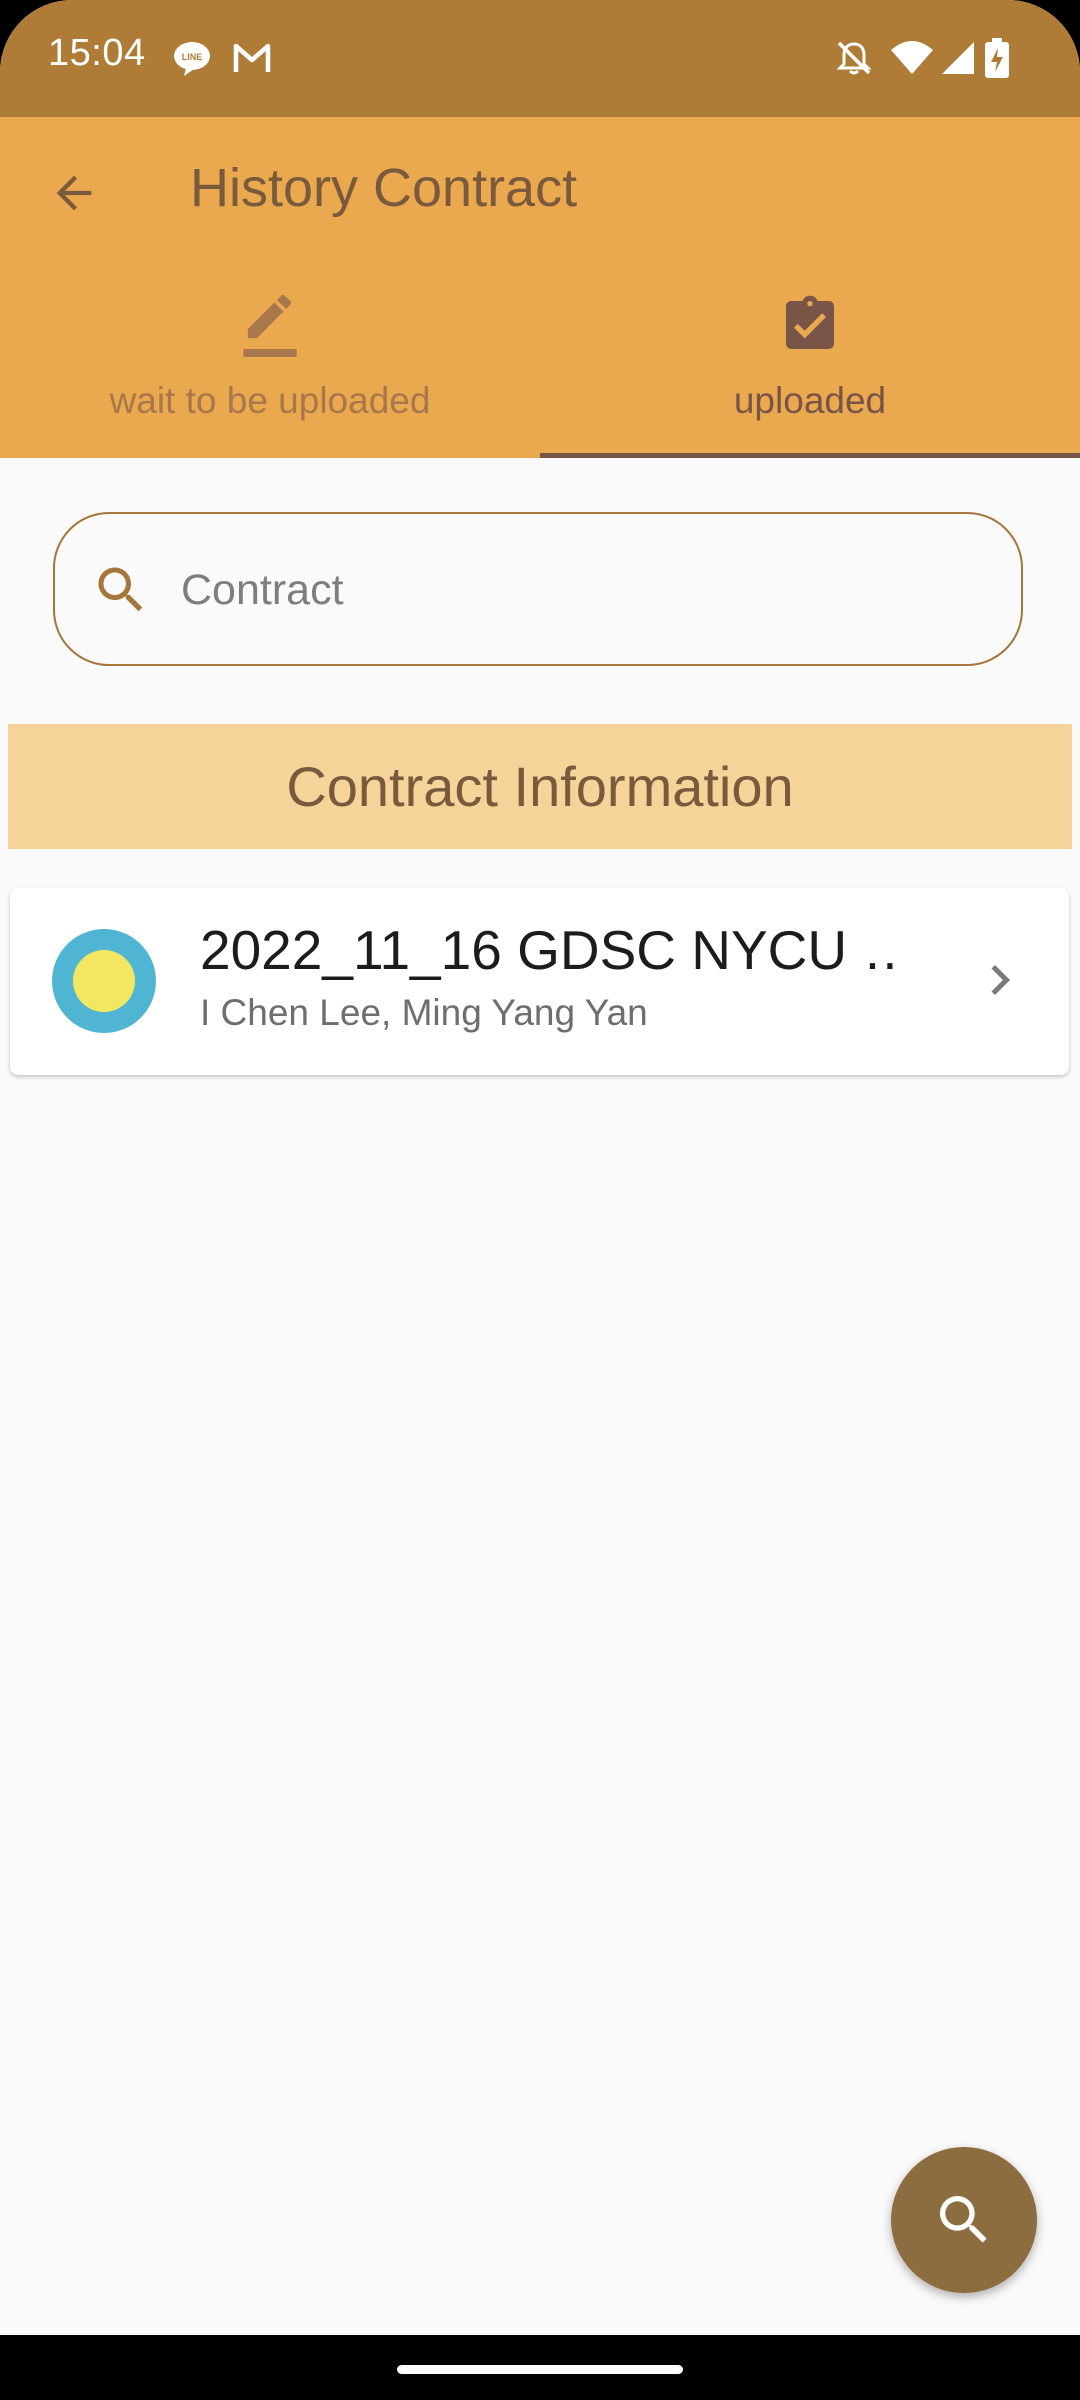 This screenshot has width=1080, height=2400. I want to click on arrow-back-icon, so click(74, 193).